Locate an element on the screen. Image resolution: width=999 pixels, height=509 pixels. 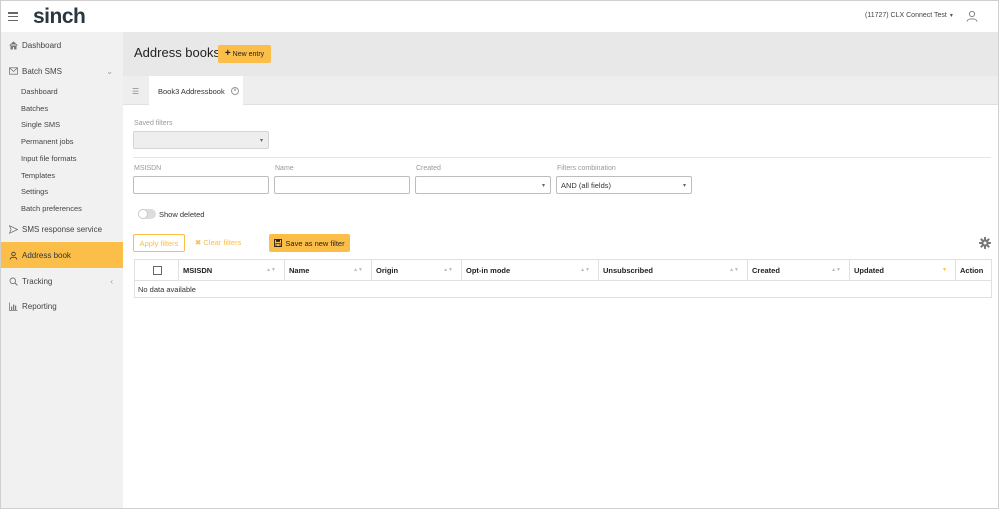
column-header-origin: Origin ▲▼ is located at coordinates (417, 270).